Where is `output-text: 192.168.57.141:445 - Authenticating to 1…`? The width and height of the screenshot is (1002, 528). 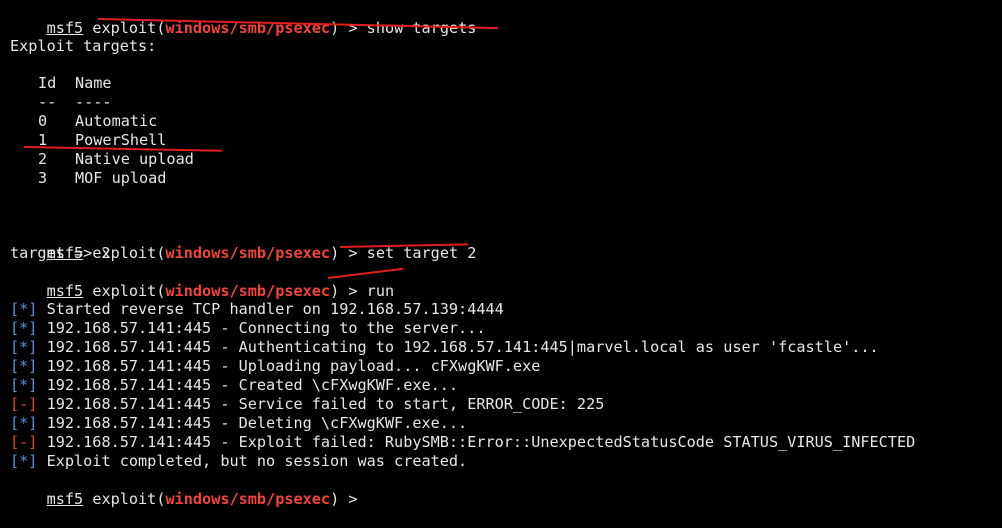
output-text: 192.168.57.141:445 - Authenticating to 1… is located at coordinates (462, 347).